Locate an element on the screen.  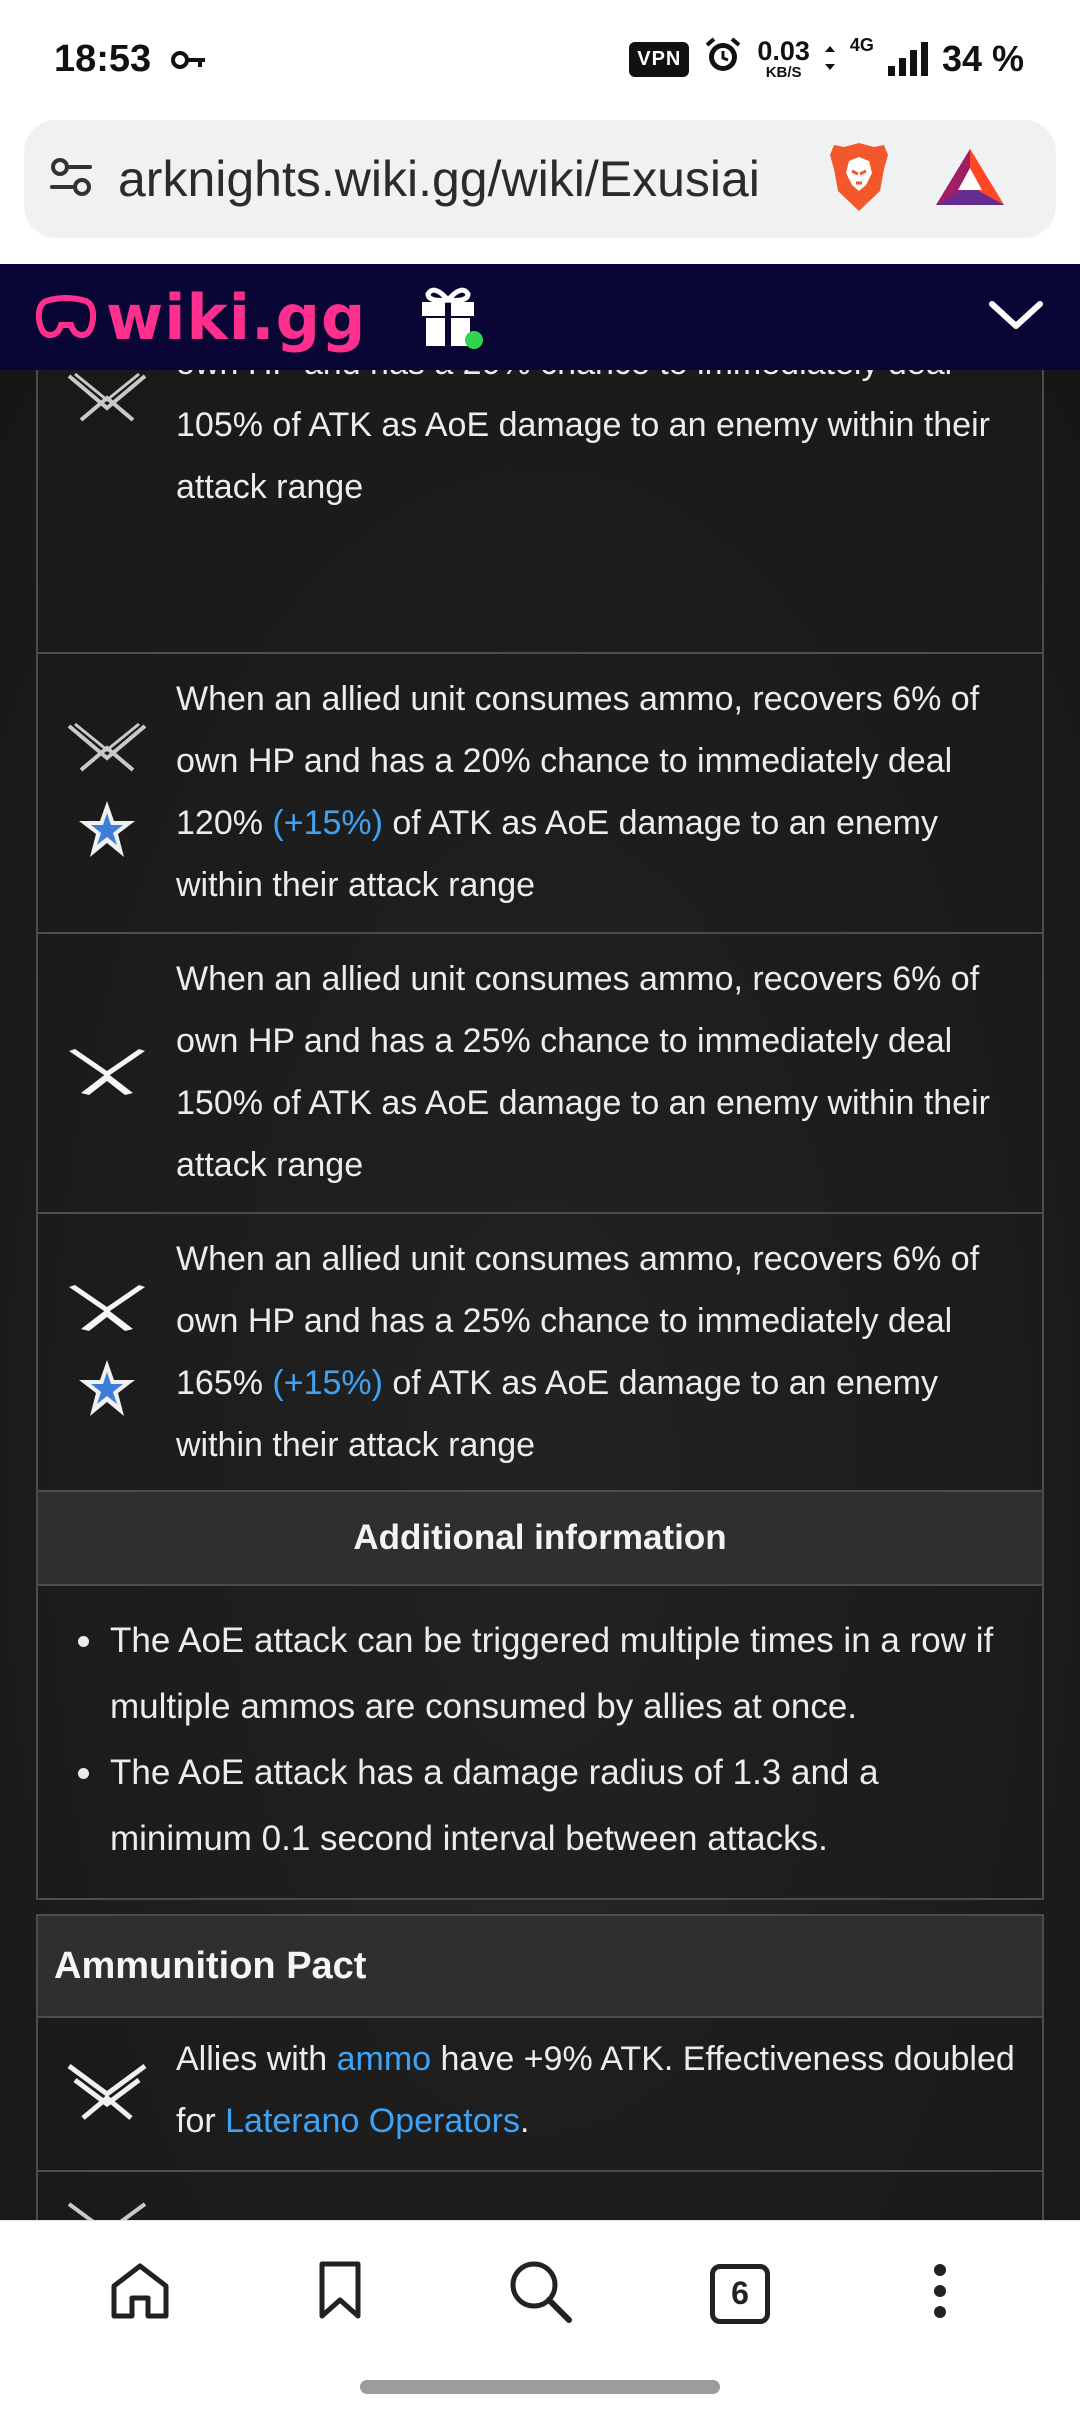
menu-button is located at coordinates (940, 2294).